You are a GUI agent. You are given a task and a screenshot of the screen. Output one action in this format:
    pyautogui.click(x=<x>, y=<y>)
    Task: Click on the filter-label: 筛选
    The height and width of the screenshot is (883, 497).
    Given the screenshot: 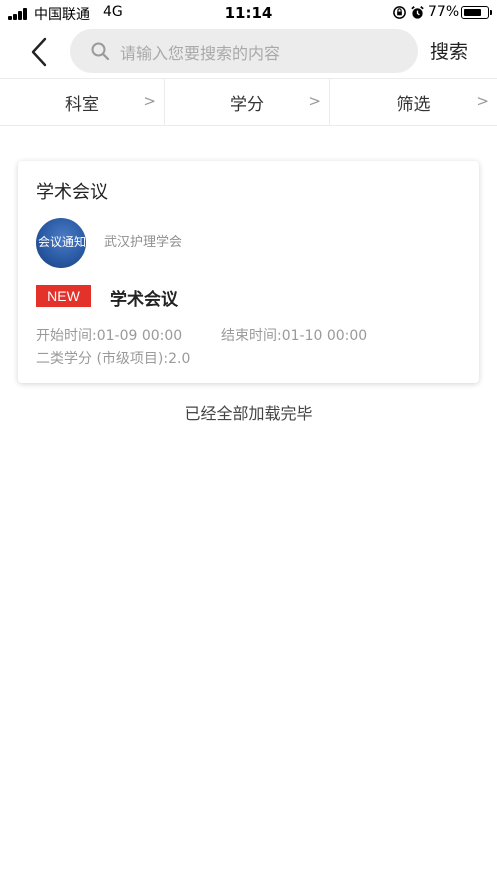 What is the action you would take?
    pyautogui.click(x=413, y=105)
    